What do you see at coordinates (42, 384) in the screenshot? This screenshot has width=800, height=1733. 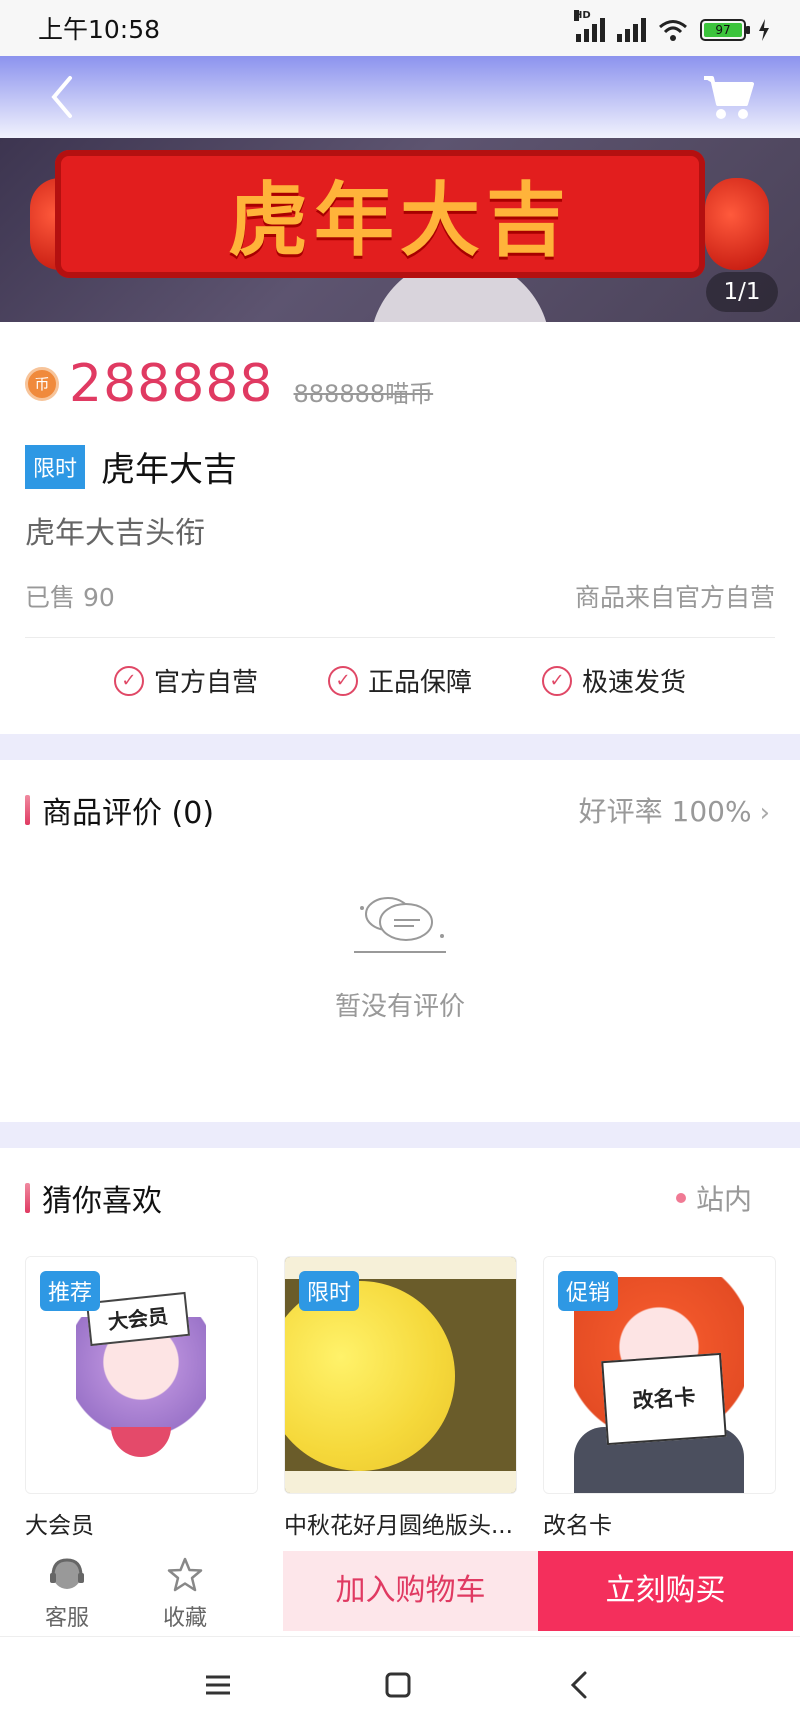 I see `coin-icon: 币` at bounding box center [42, 384].